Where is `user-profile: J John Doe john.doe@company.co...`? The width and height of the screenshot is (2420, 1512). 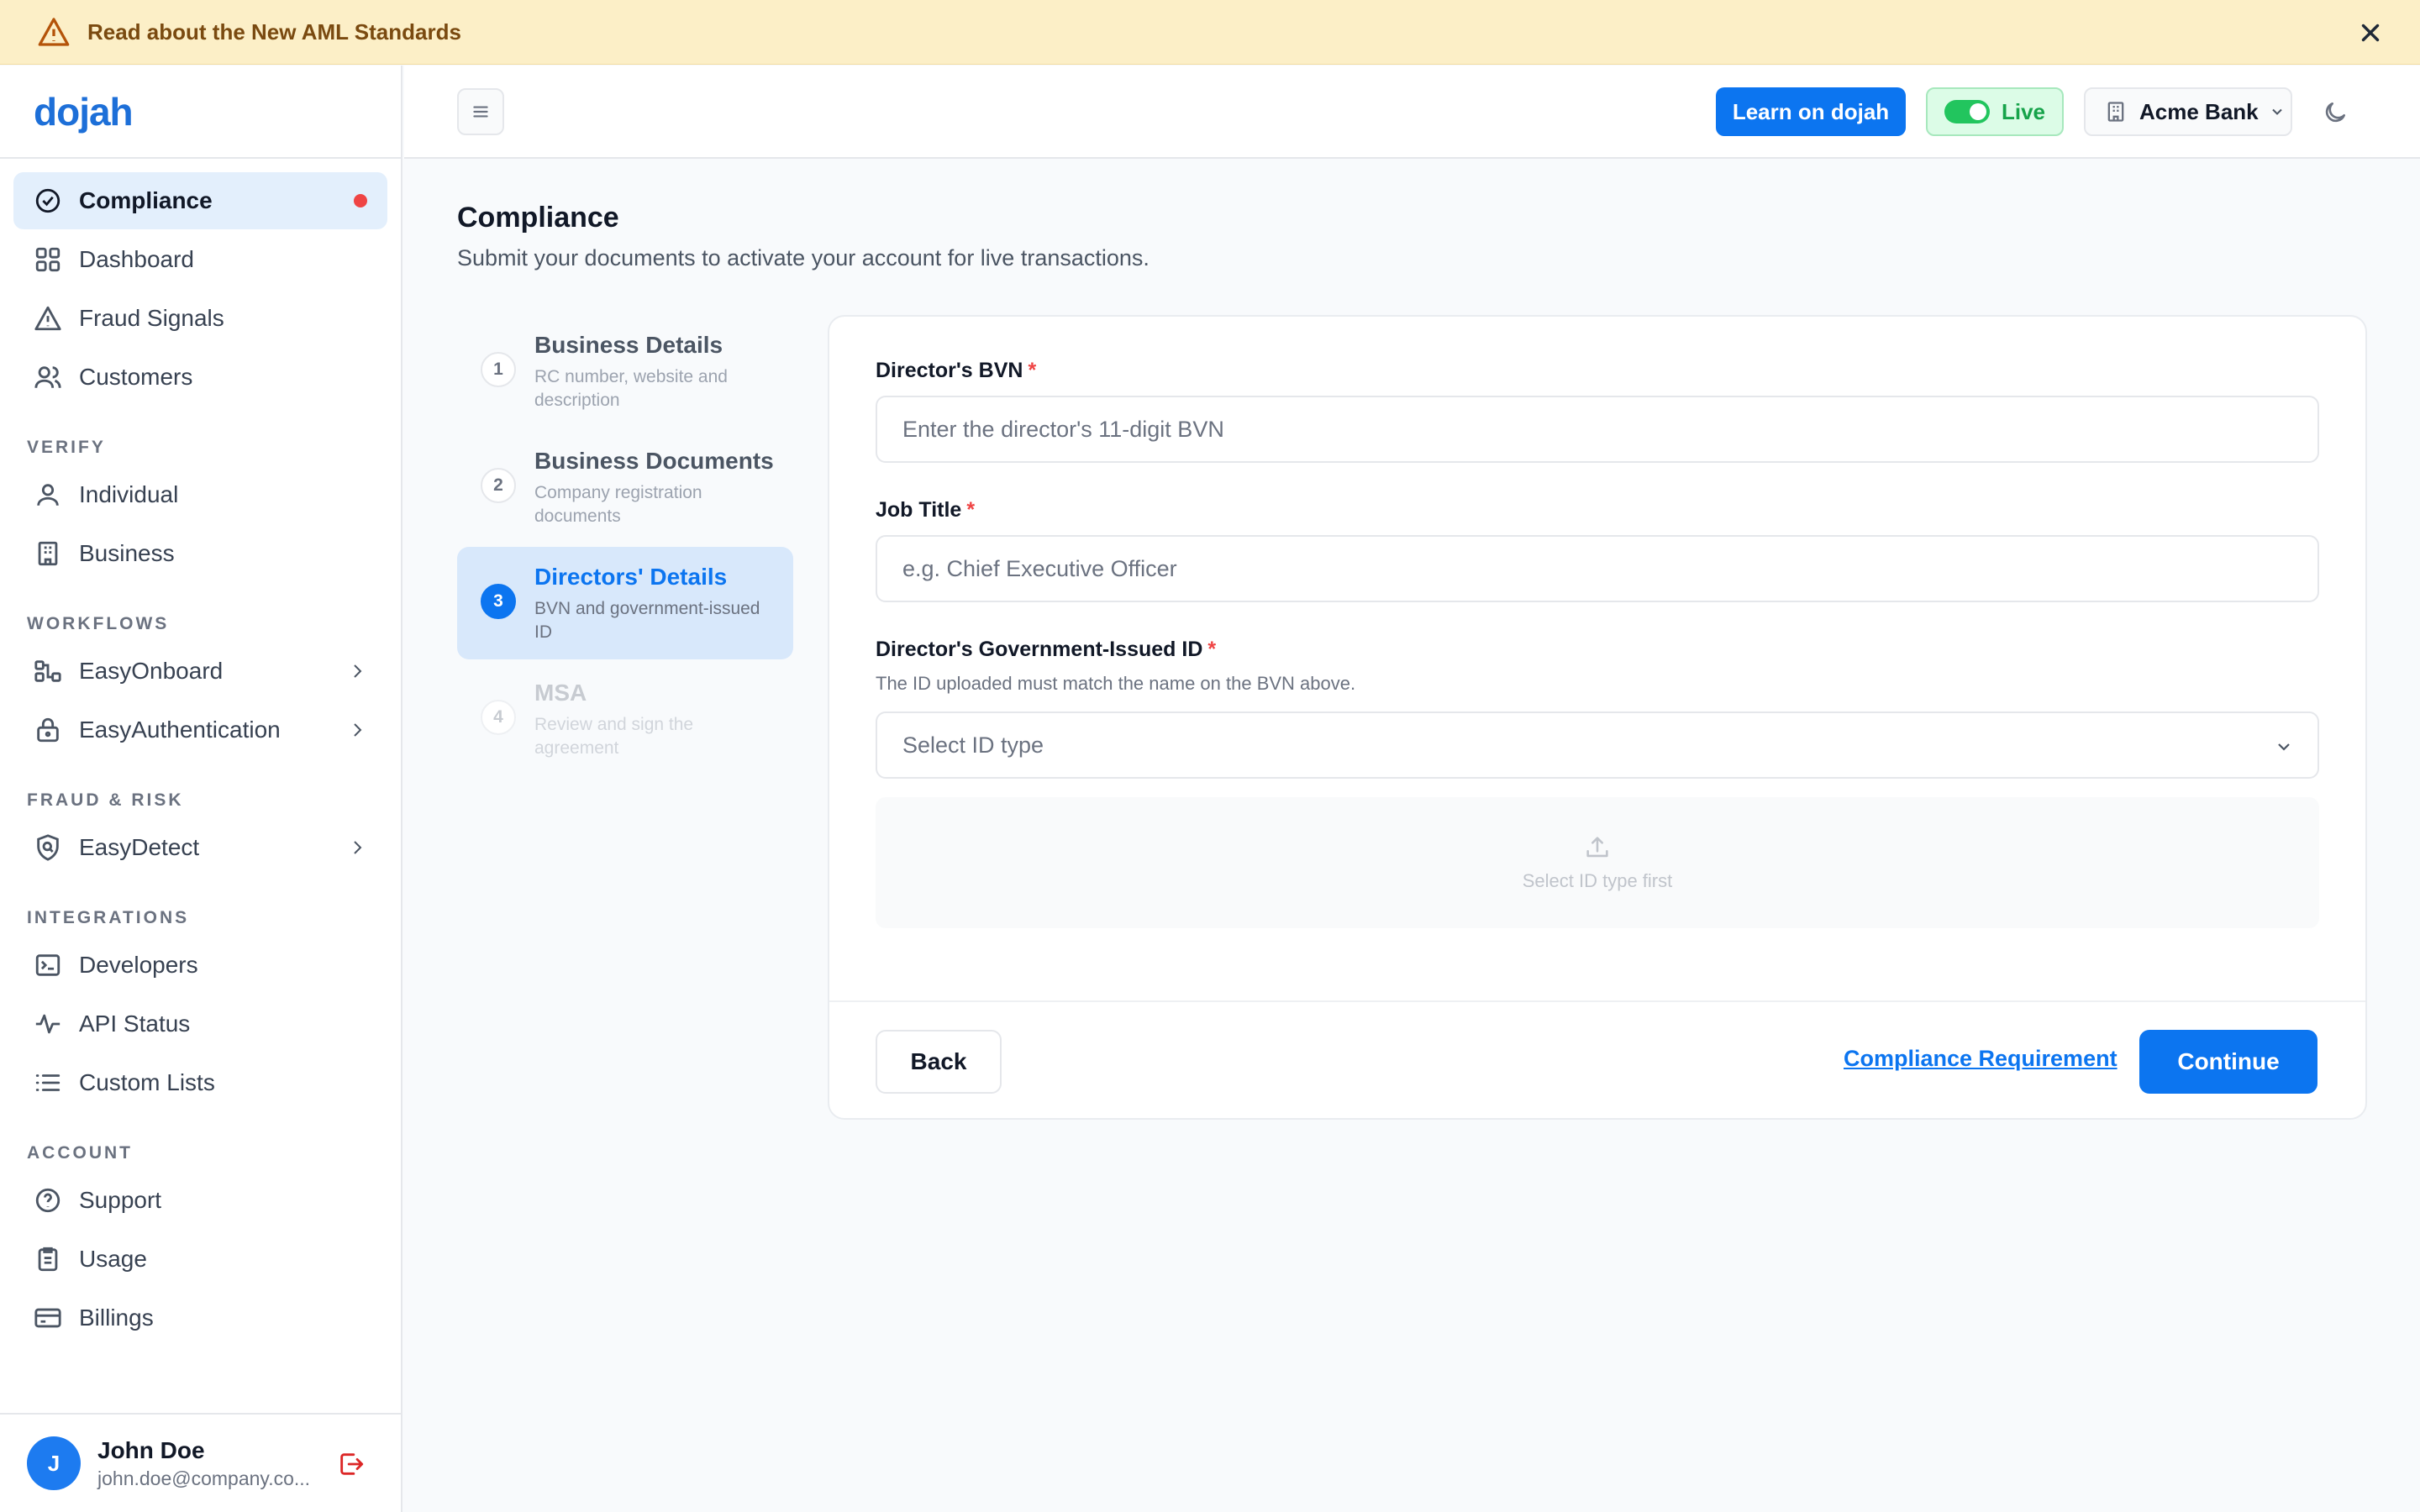
user-profile: J John Doe john.doe@company.co... is located at coordinates (200, 1462).